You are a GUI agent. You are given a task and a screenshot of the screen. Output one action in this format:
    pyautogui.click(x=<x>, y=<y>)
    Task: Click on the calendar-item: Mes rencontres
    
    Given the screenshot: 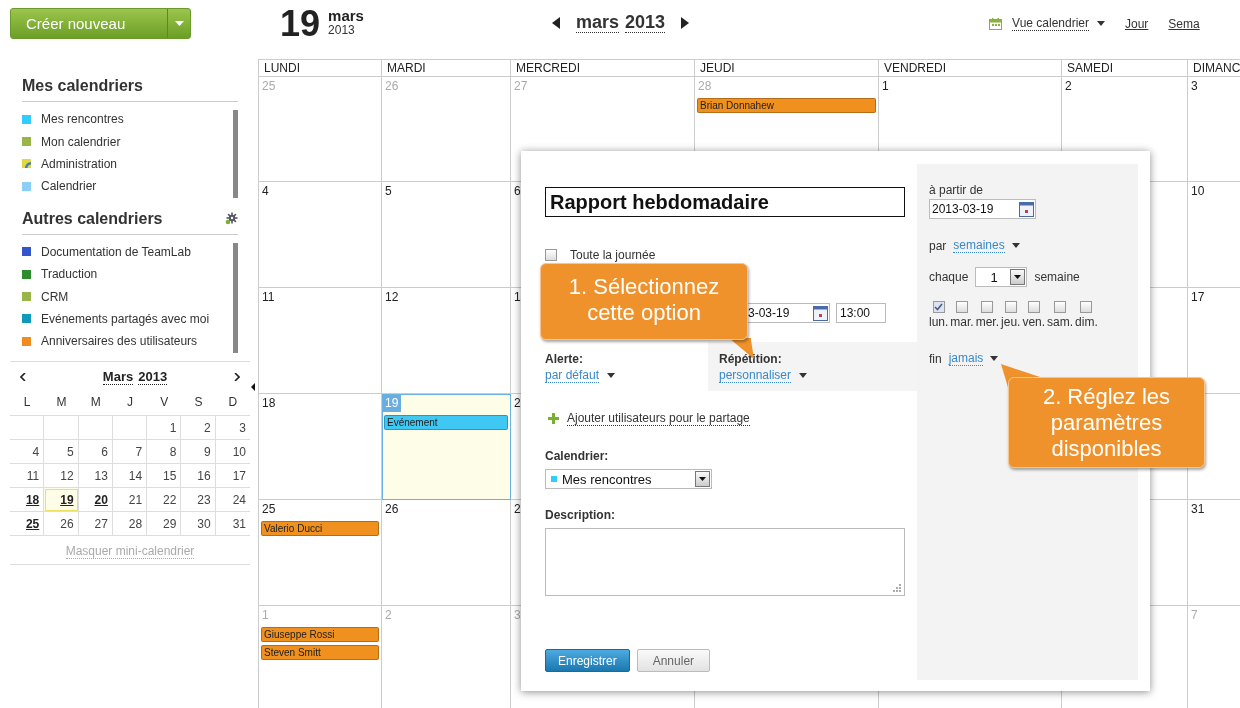 What is the action you would take?
    pyautogui.click(x=73, y=119)
    